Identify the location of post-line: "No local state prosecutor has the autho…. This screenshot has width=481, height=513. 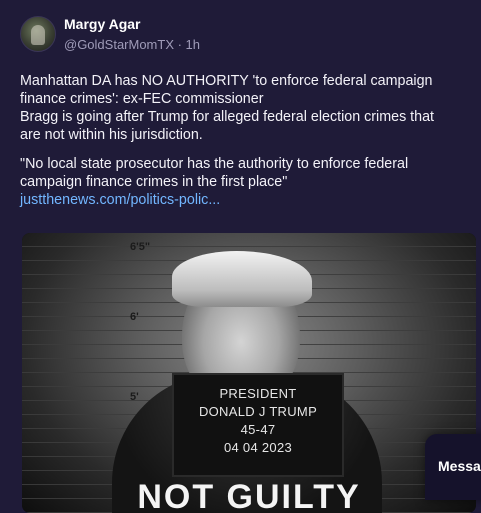
(214, 164).